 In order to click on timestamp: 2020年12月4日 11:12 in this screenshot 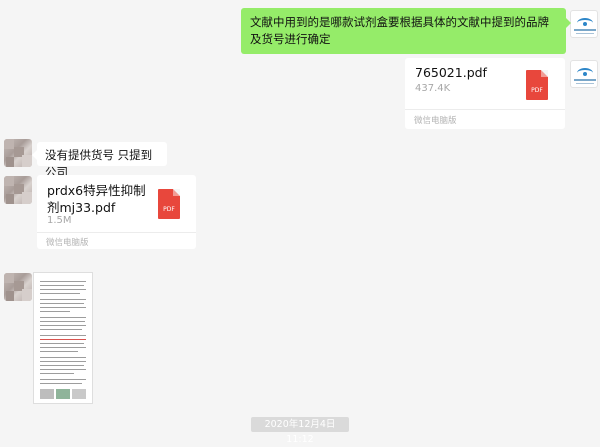, I will do `click(300, 431)`.